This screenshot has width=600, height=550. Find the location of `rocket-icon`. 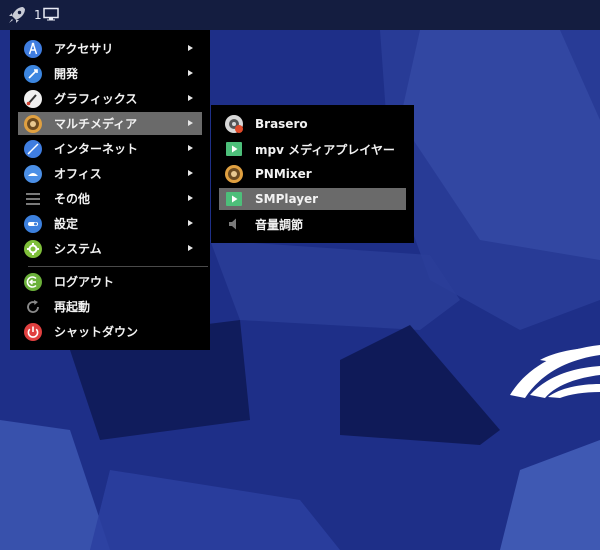

rocket-icon is located at coordinates (17, 15).